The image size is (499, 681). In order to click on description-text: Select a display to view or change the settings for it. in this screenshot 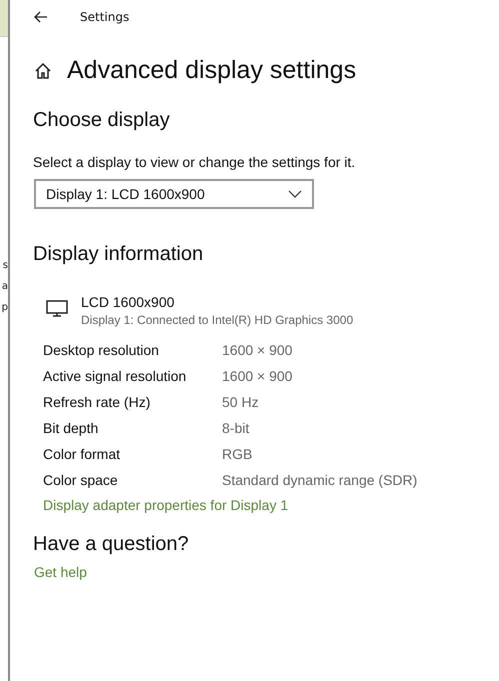, I will do `click(194, 162)`.